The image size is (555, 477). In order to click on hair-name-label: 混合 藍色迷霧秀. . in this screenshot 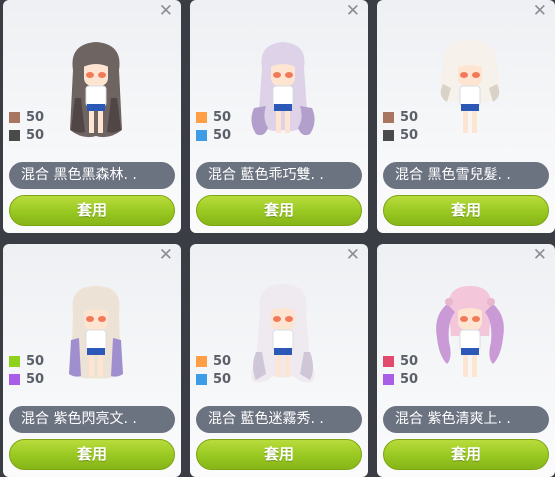, I will do `click(279, 419)`.